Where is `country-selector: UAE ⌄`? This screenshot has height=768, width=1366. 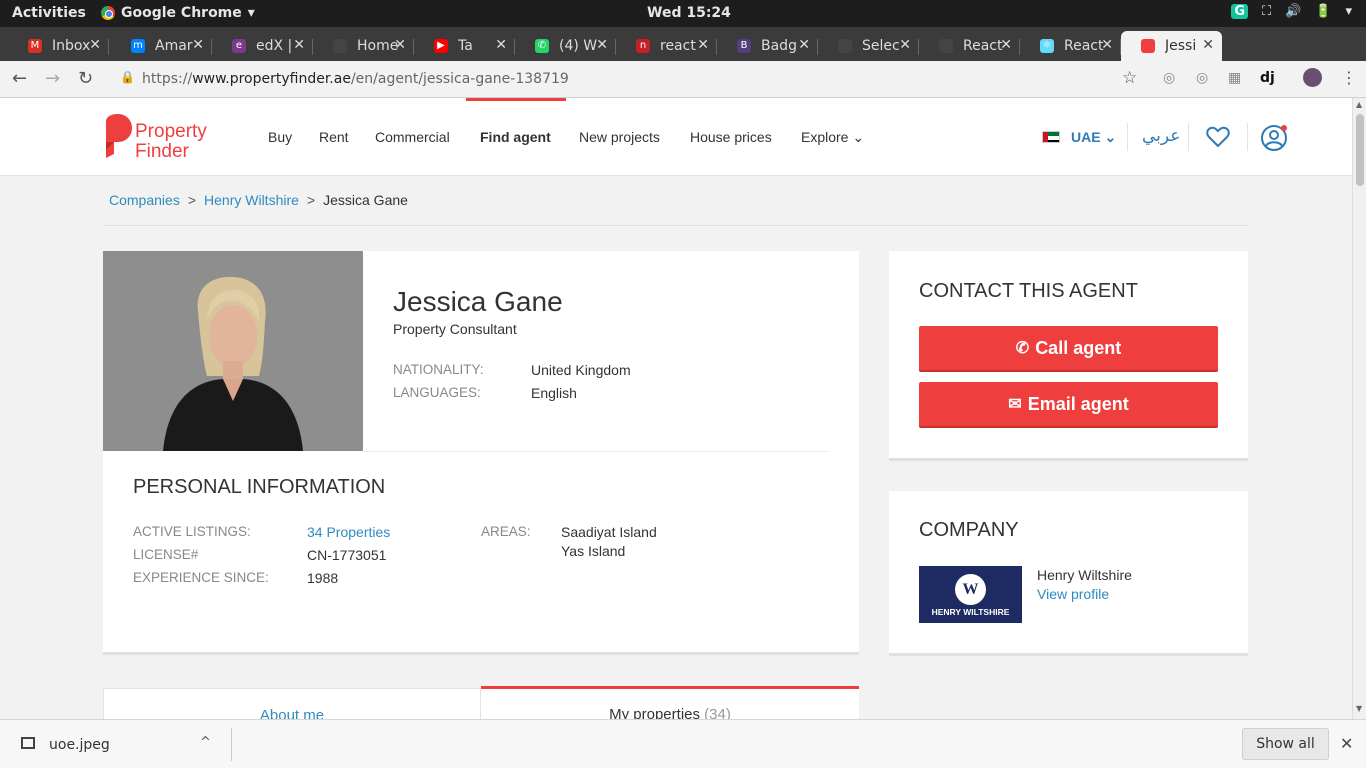 country-selector: UAE ⌄ is located at coordinates (1093, 137).